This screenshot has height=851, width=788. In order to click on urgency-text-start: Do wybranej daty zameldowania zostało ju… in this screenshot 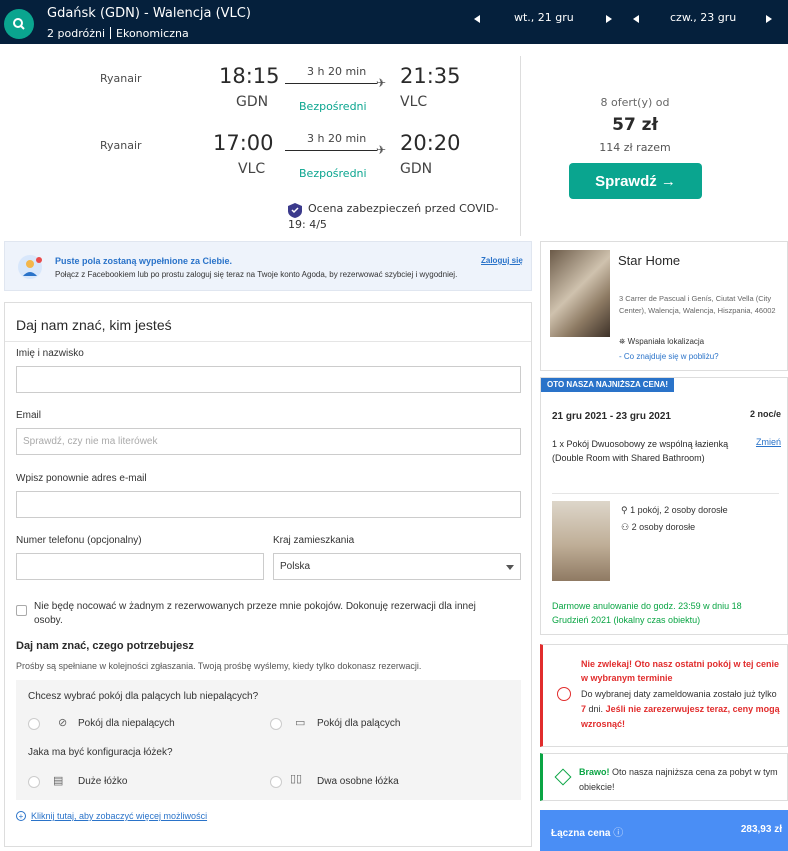, I will do `click(679, 694)`.